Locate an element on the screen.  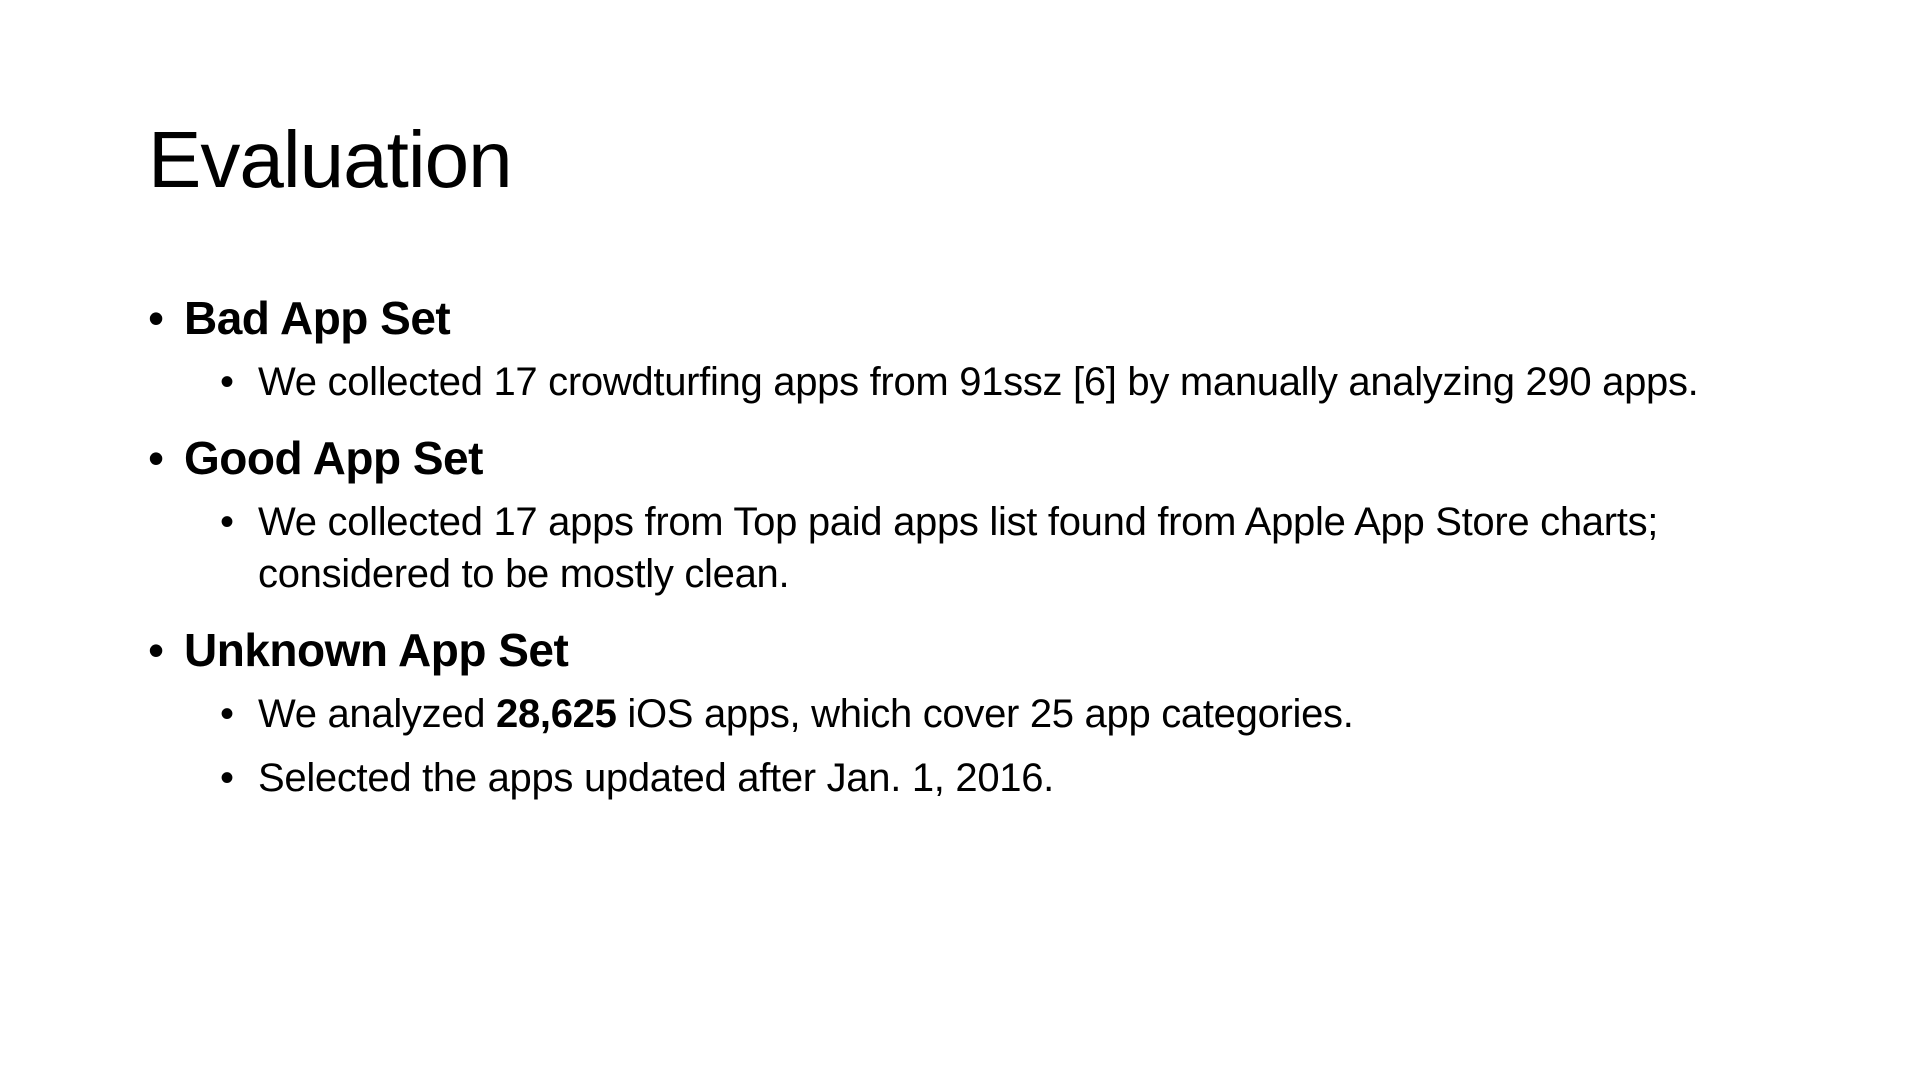
bullet-text-prefix: We analyzed is located at coordinates (377, 714).